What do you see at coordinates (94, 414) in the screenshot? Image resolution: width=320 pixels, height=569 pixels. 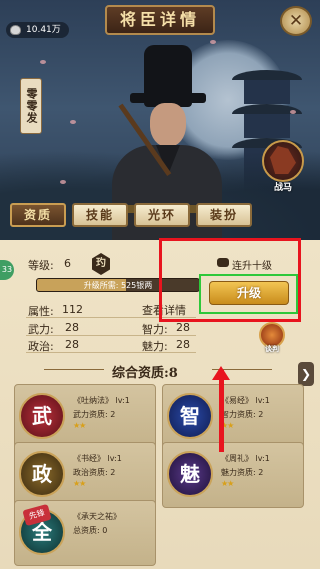 I see `skill-aptitude: 武力资质: 2` at bounding box center [94, 414].